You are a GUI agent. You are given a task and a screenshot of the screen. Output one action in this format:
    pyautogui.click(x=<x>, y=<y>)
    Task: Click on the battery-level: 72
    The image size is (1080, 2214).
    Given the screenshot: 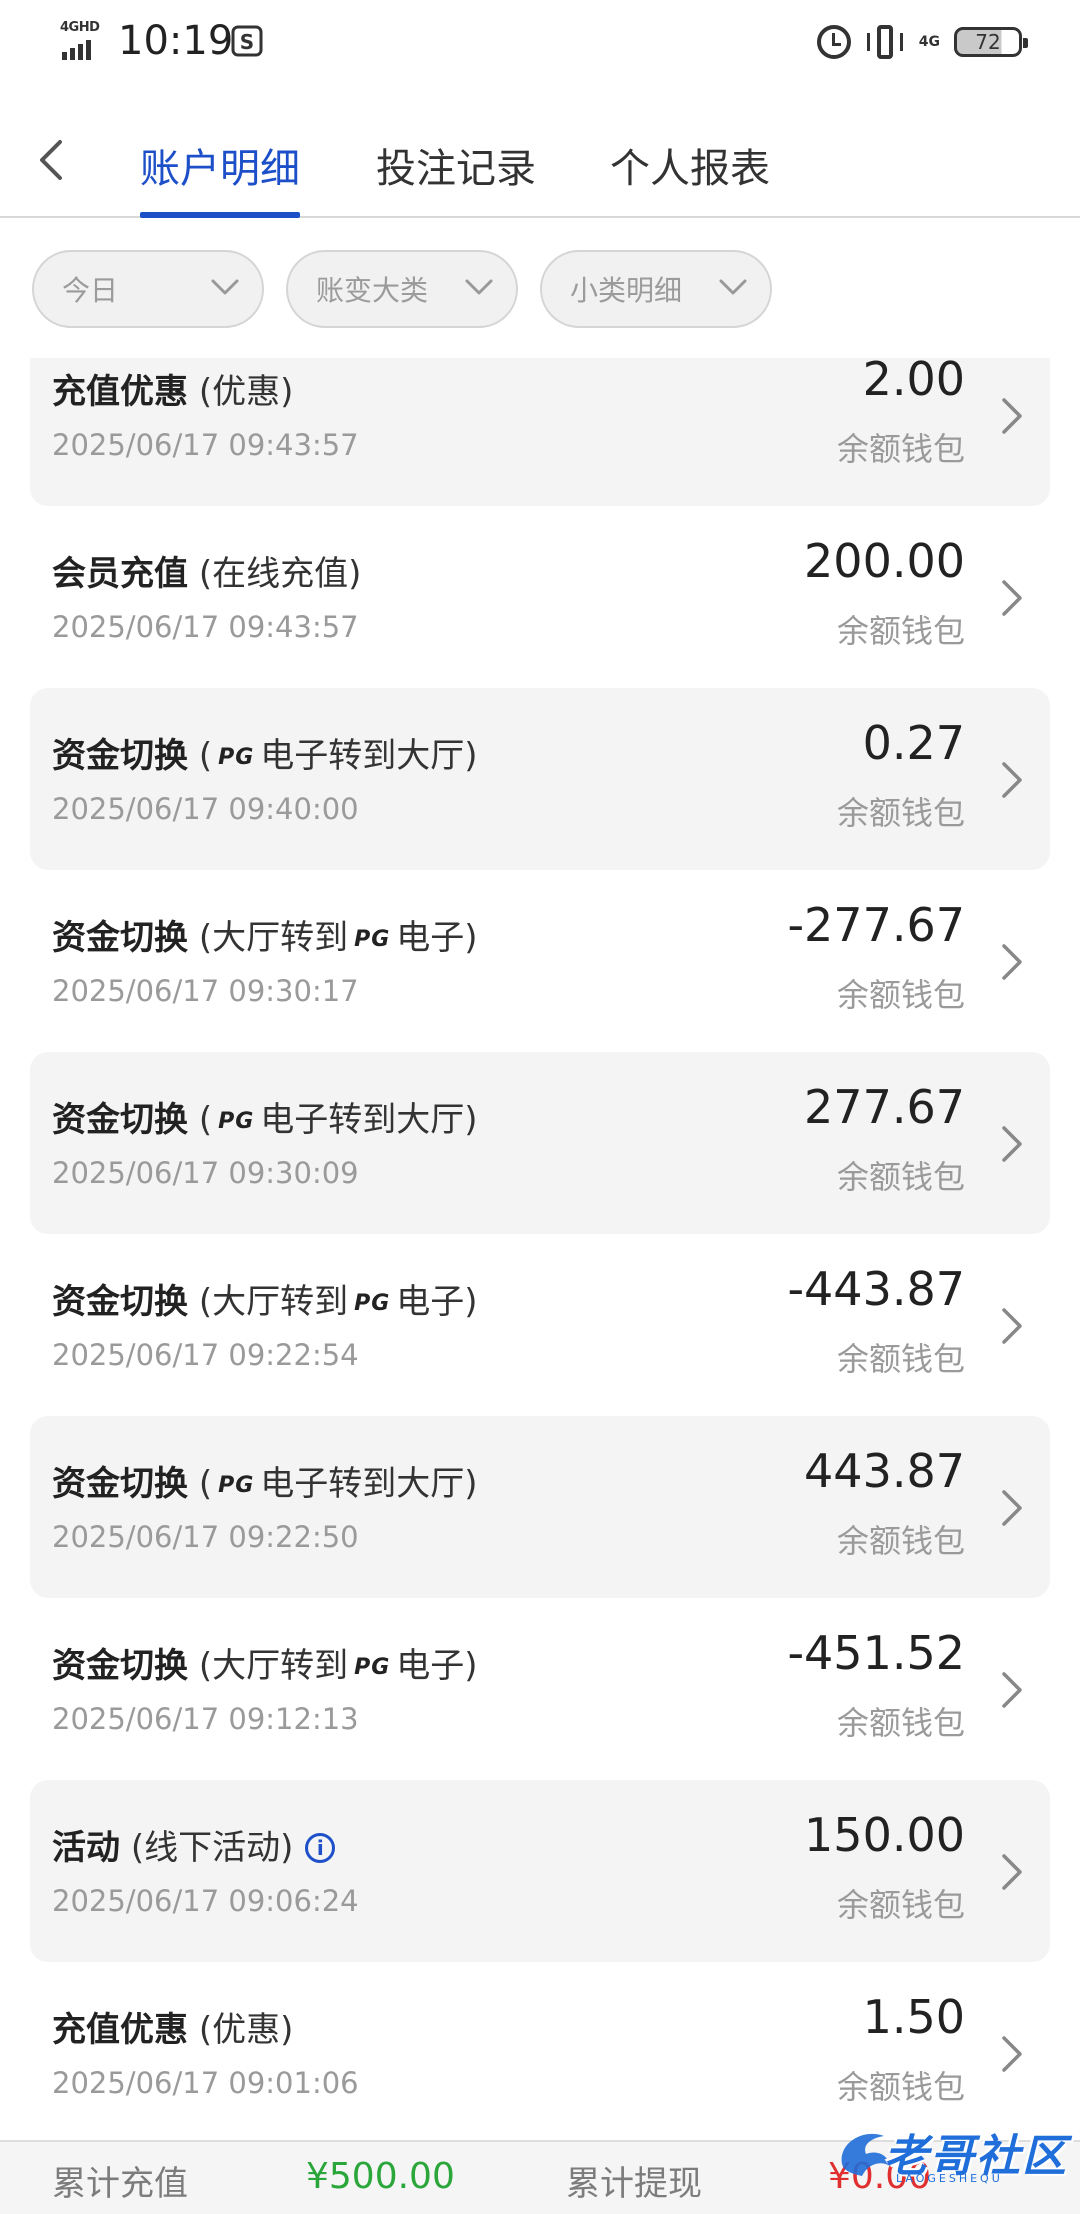 What is the action you would take?
    pyautogui.click(x=988, y=42)
    